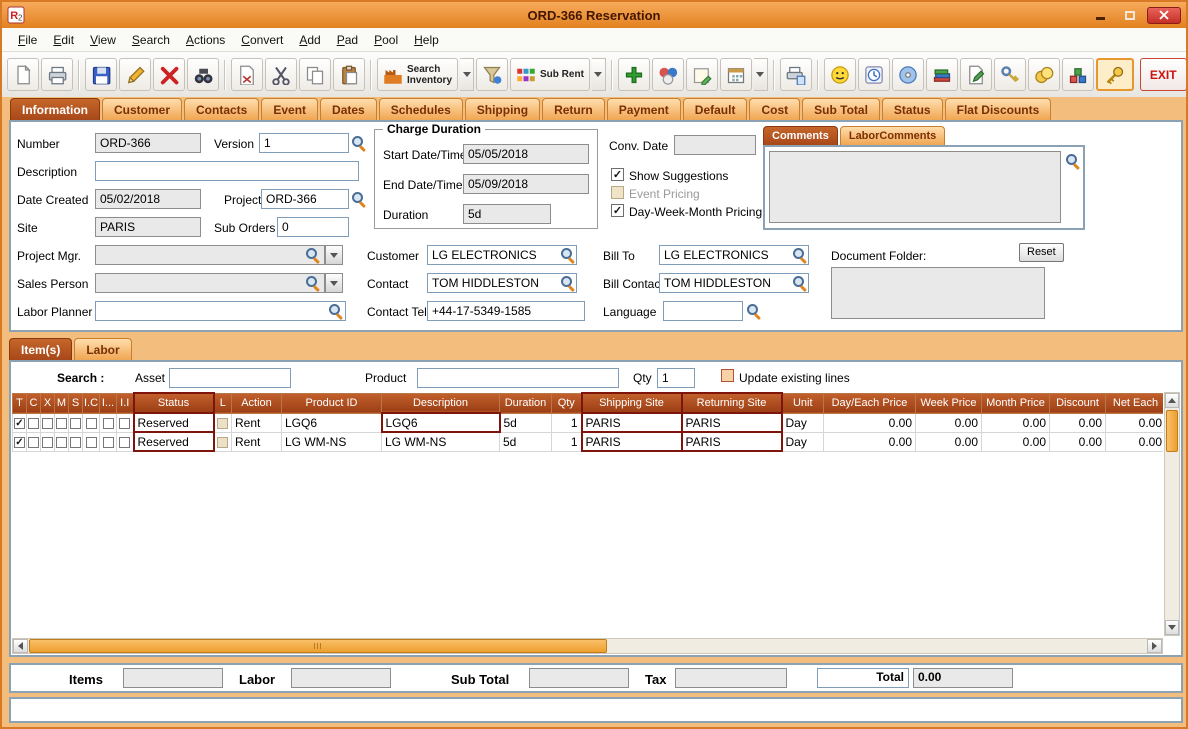  I want to click on start-date-field, so click(526, 154).